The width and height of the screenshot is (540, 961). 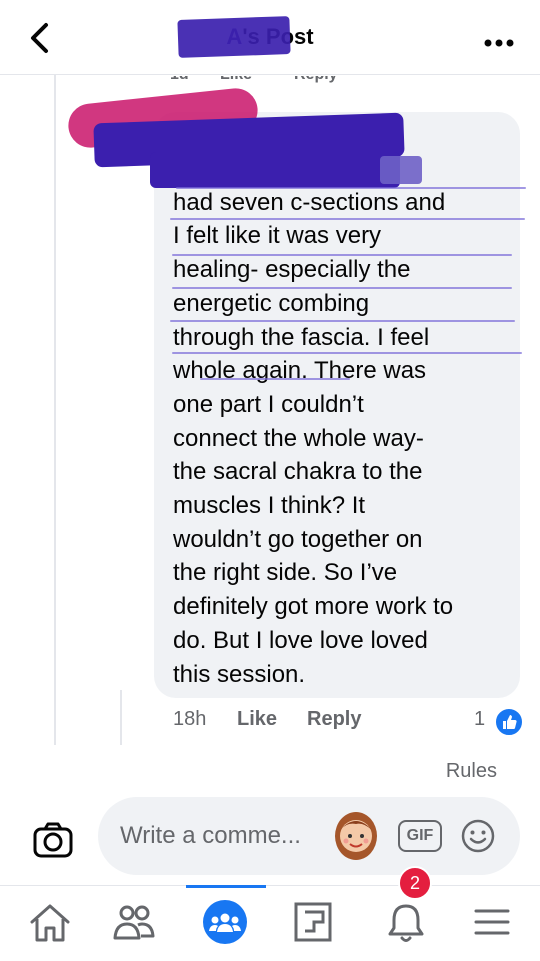 I want to click on avatar-icon, so click(x=356, y=836).